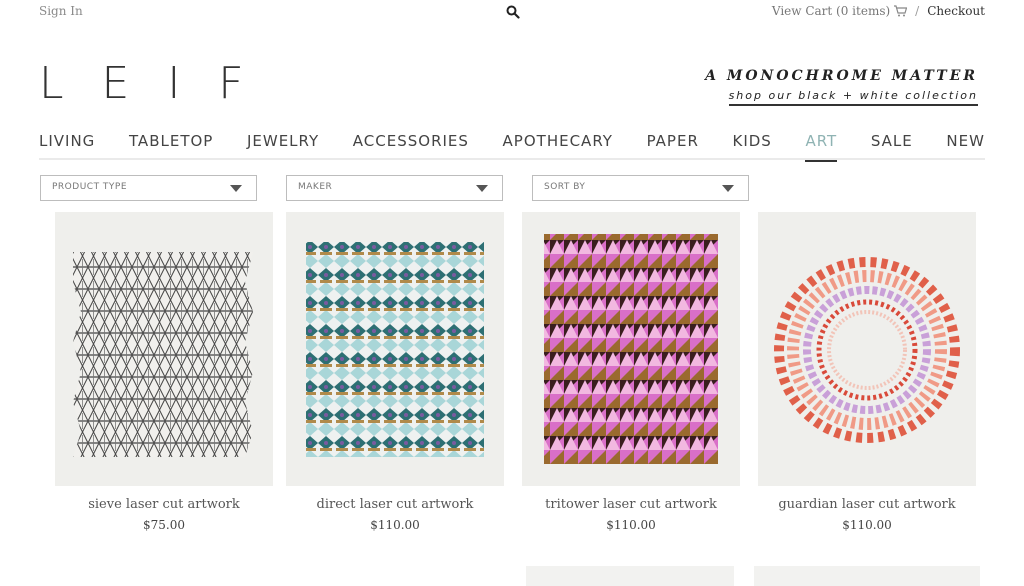 This screenshot has width=1024, height=586. Describe the element at coordinates (965, 145) in the screenshot. I see `nav-item-new: NEW` at that location.